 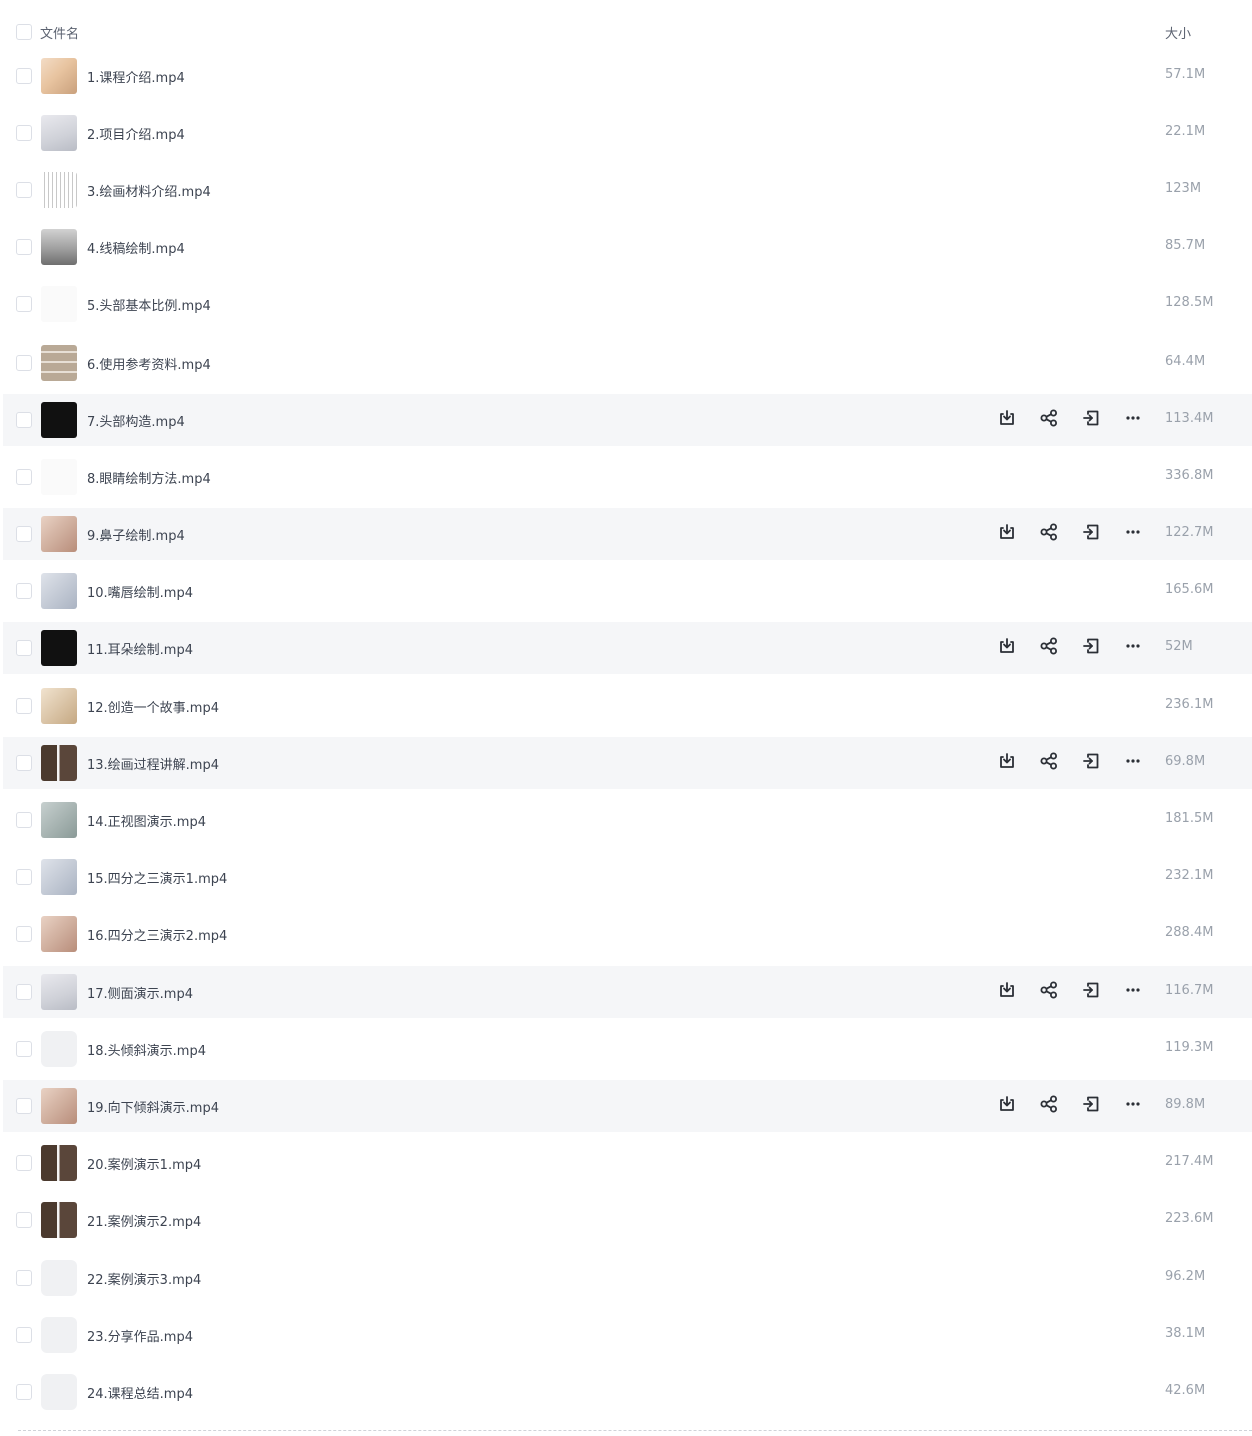 What do you see at coordinates (144, 1163) in the screenshot?
I see `file-name: 20.案例演示1.mp4` at bounding box center [144, 1163].